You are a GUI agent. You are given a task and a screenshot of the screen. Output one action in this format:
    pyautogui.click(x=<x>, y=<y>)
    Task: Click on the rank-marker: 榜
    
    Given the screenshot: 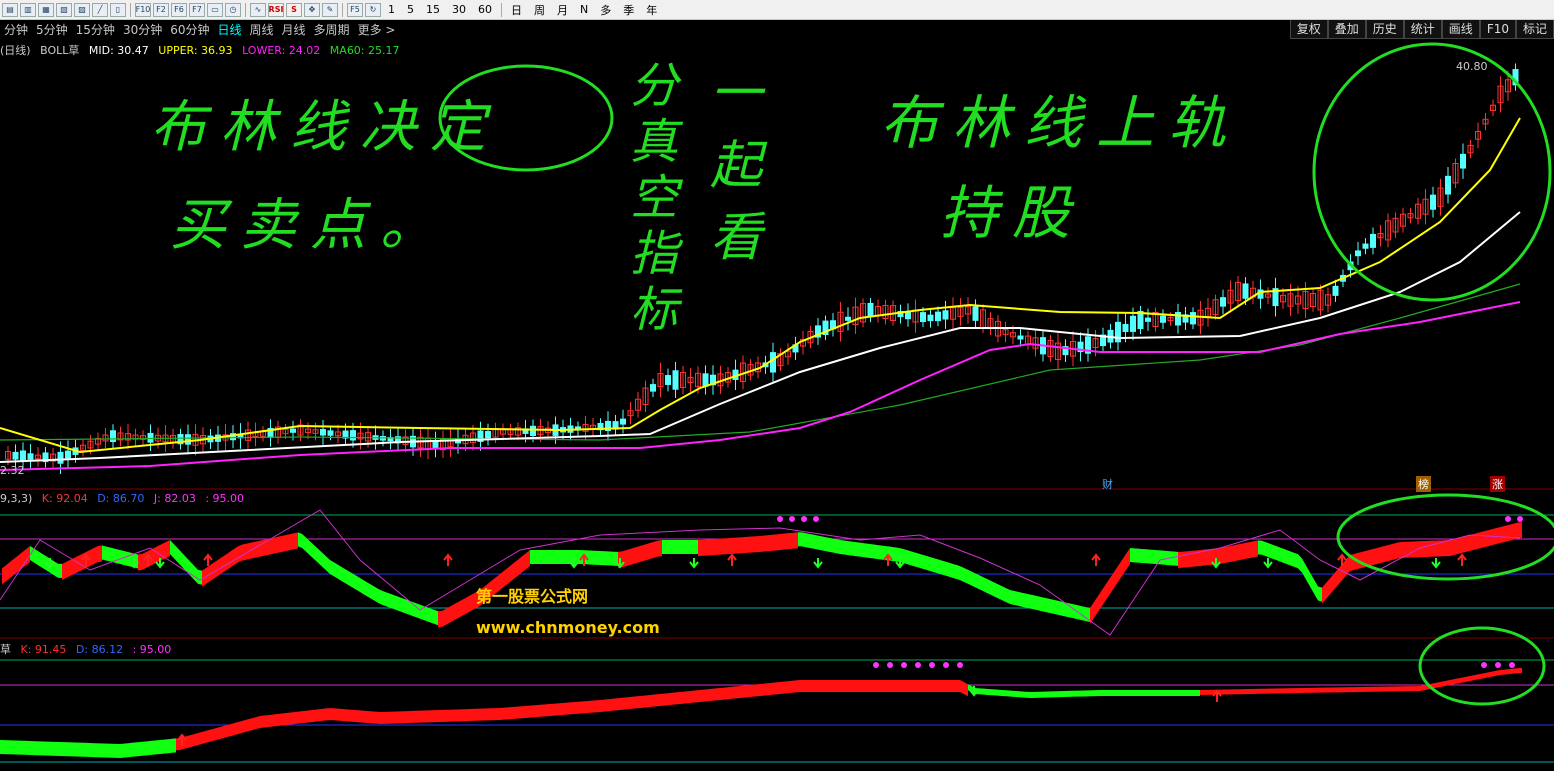 What is the action you would take?
    pyautogui.click(x=1423, y=484)
    